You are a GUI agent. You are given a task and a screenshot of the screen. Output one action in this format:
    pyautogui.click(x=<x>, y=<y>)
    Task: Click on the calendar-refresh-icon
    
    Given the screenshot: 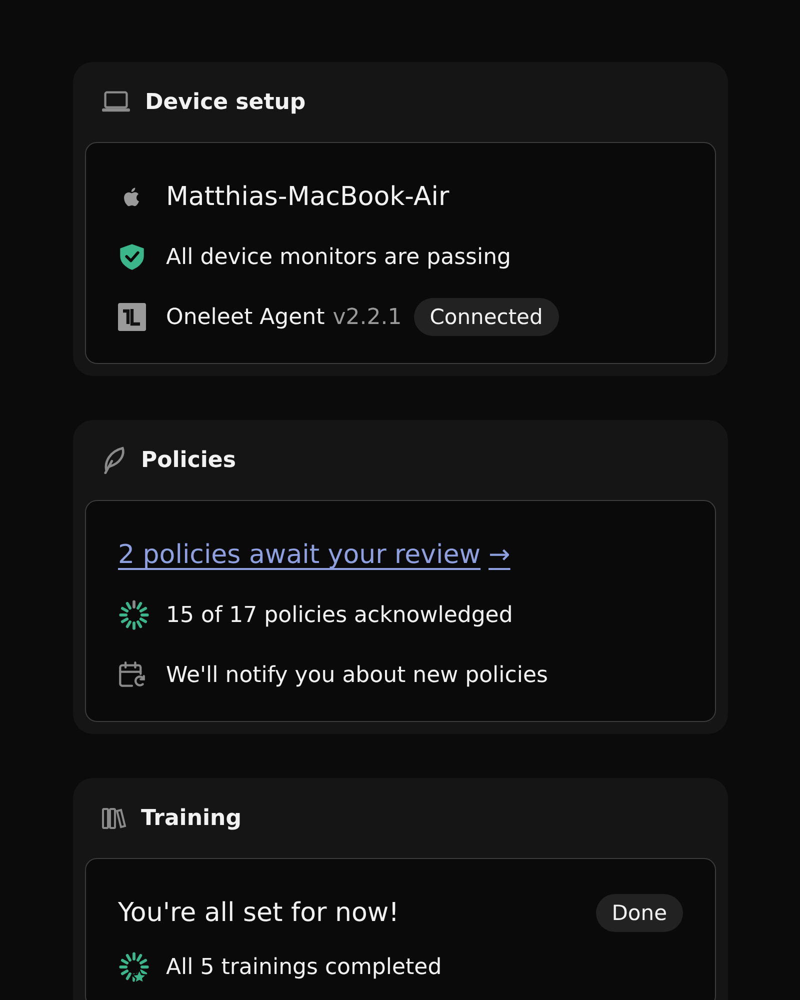 What is the action you would take?
    pyautogui.click(x=132, y=675)
    